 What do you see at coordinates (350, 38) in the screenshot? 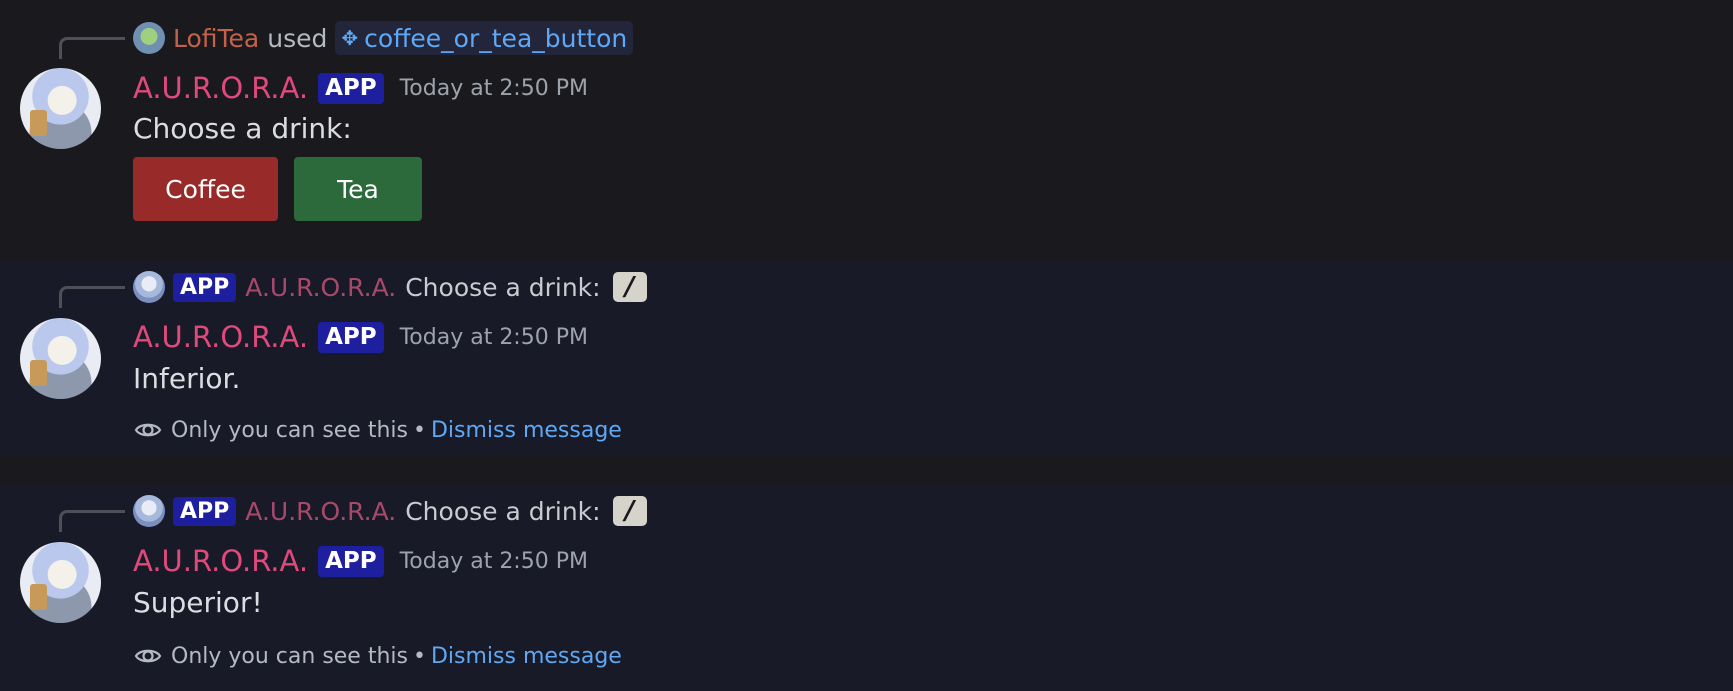
I see `slash-command-icon: ✥` at bounding box center [350, 38].